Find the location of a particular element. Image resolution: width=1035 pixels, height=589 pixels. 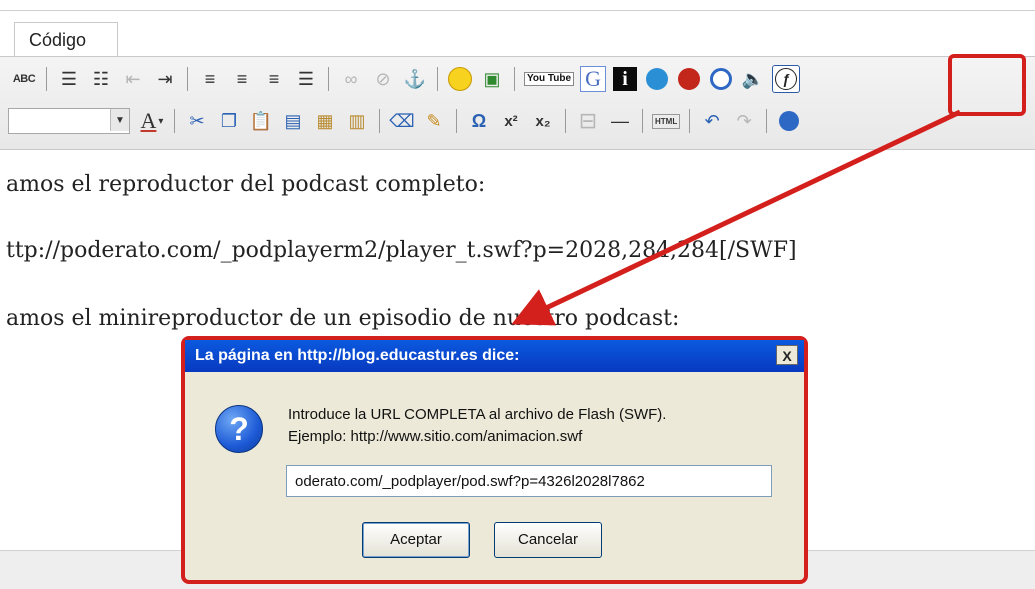

scissors-icon: ✂ is located at coordinates (197, 120).